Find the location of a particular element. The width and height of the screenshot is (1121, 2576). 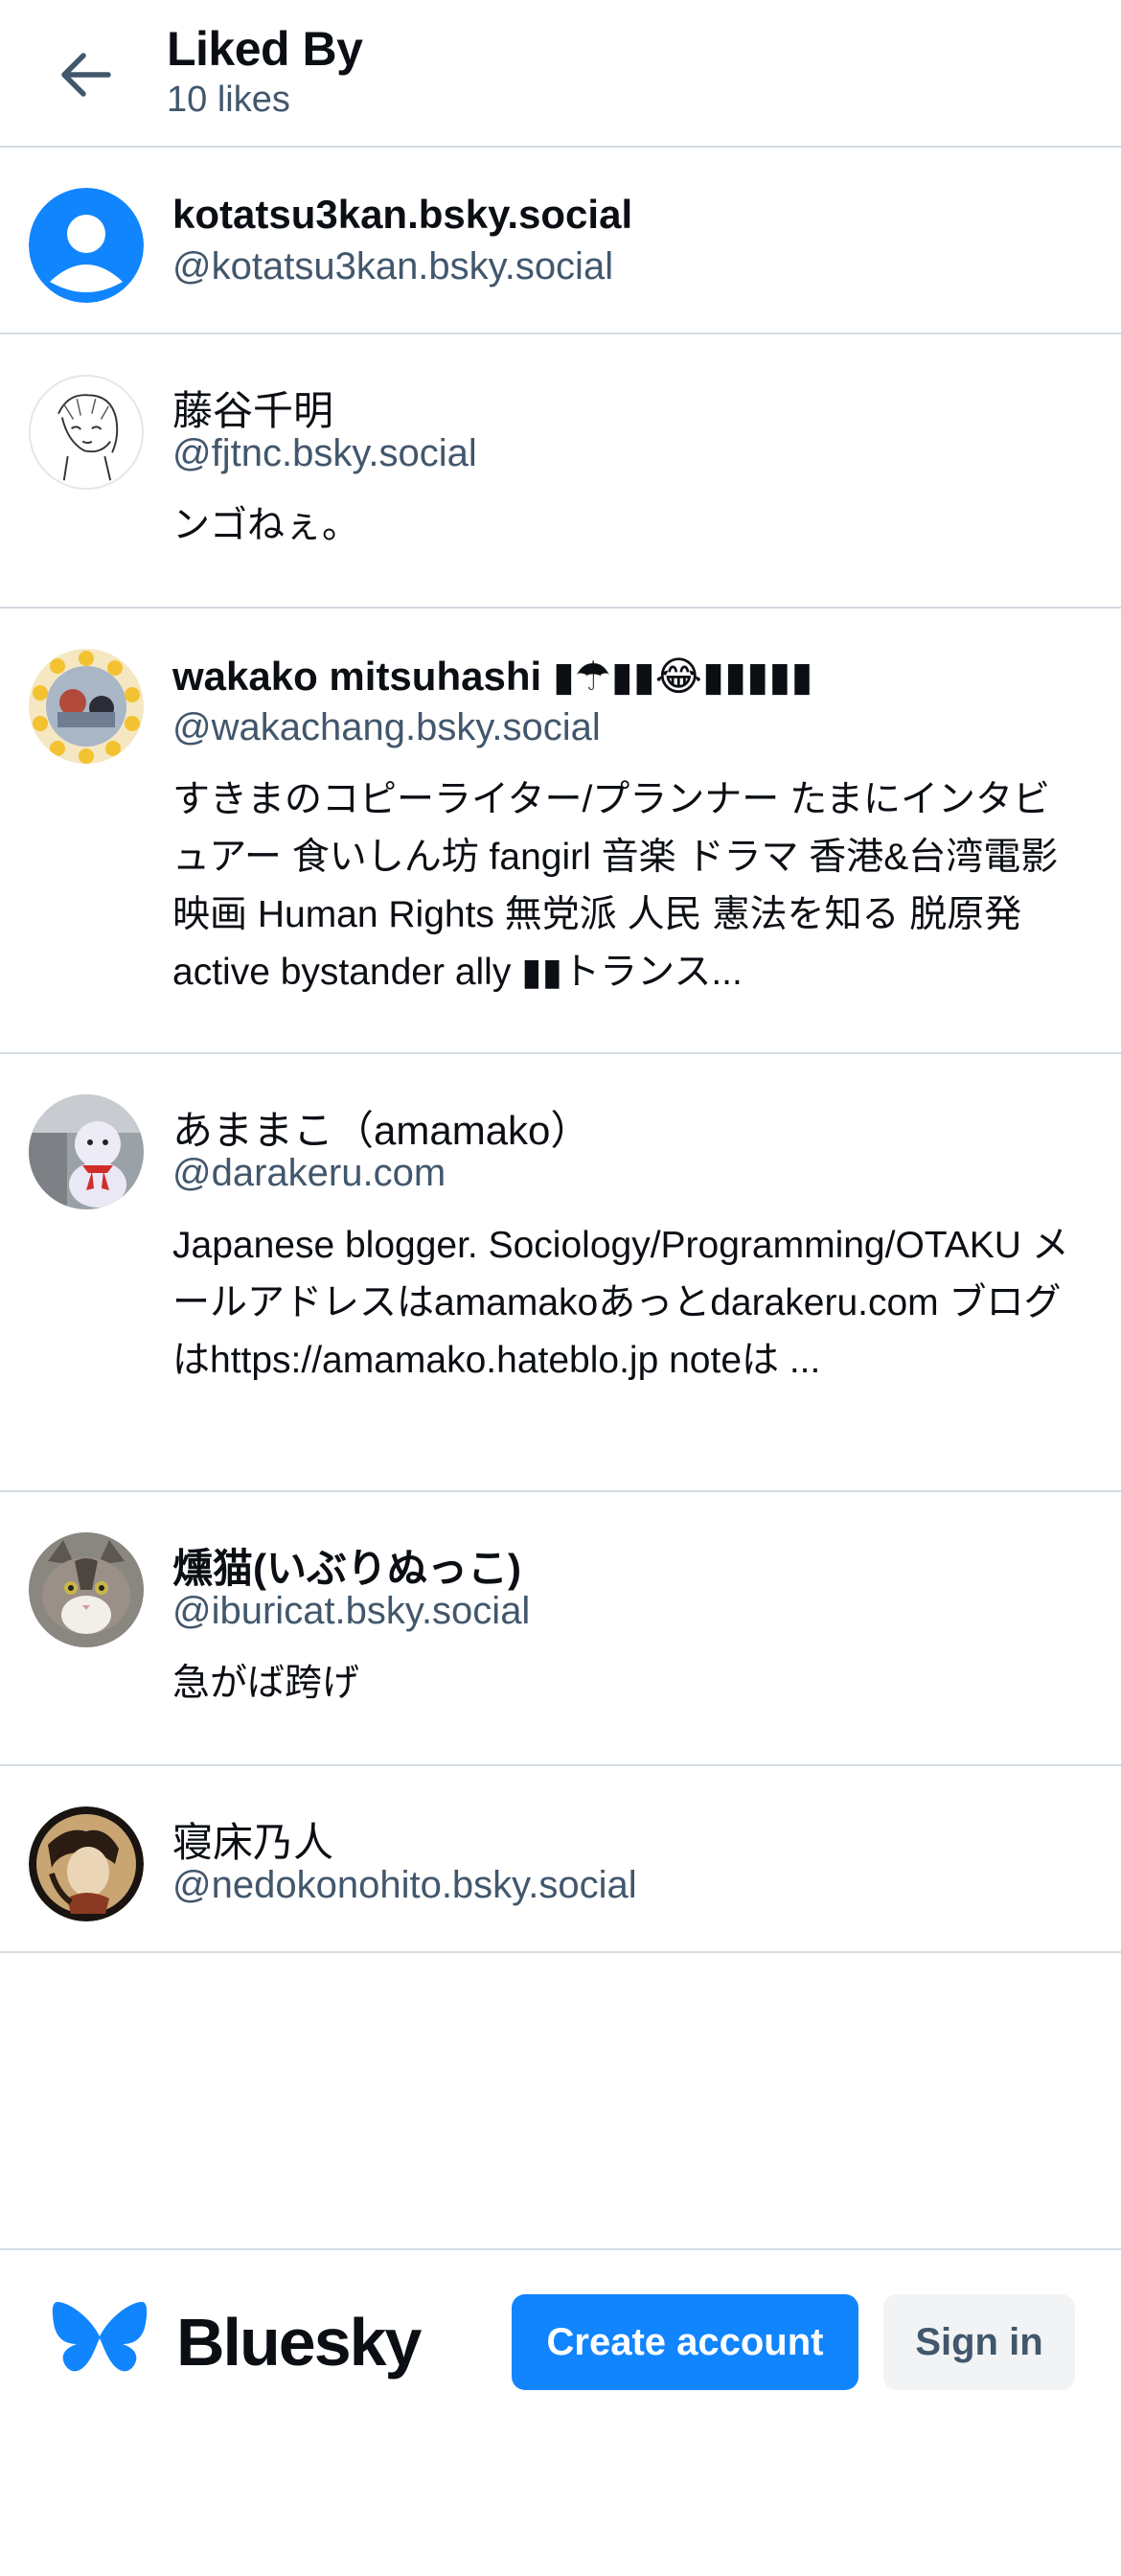

list-item: 藤谷千明 @fjtnc.bsky.social ンゴねぇ。 is located at coordinates (560, 471).